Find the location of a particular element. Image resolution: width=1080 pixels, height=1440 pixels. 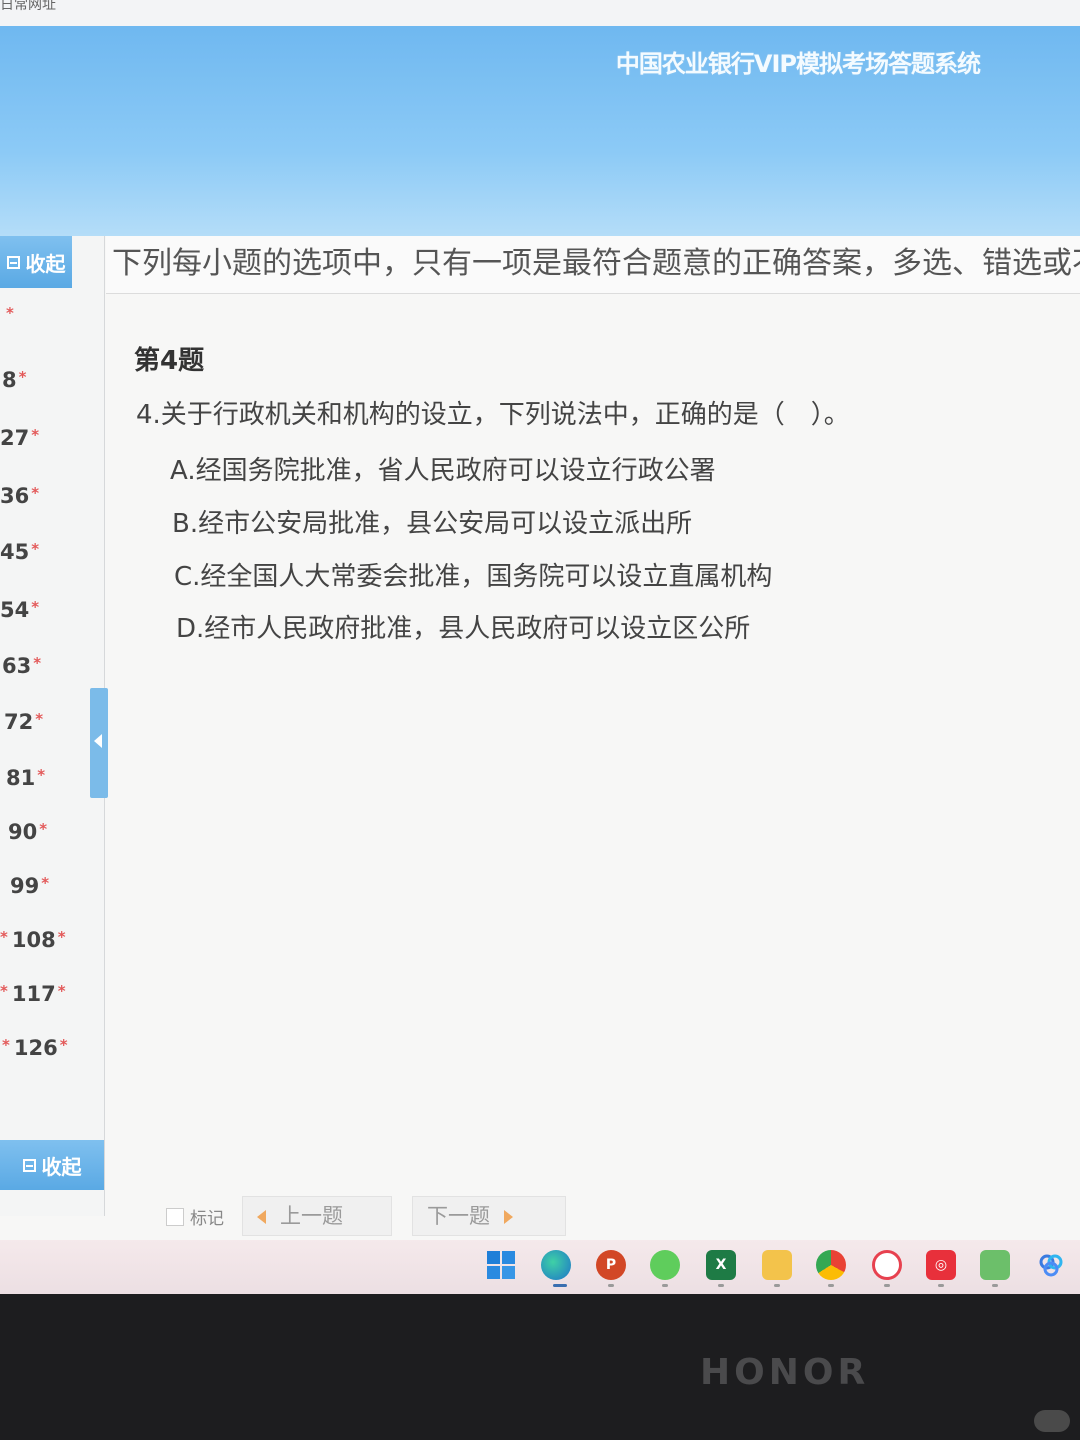

prev-label: 上一题 is located at coordinates (311, 1216).